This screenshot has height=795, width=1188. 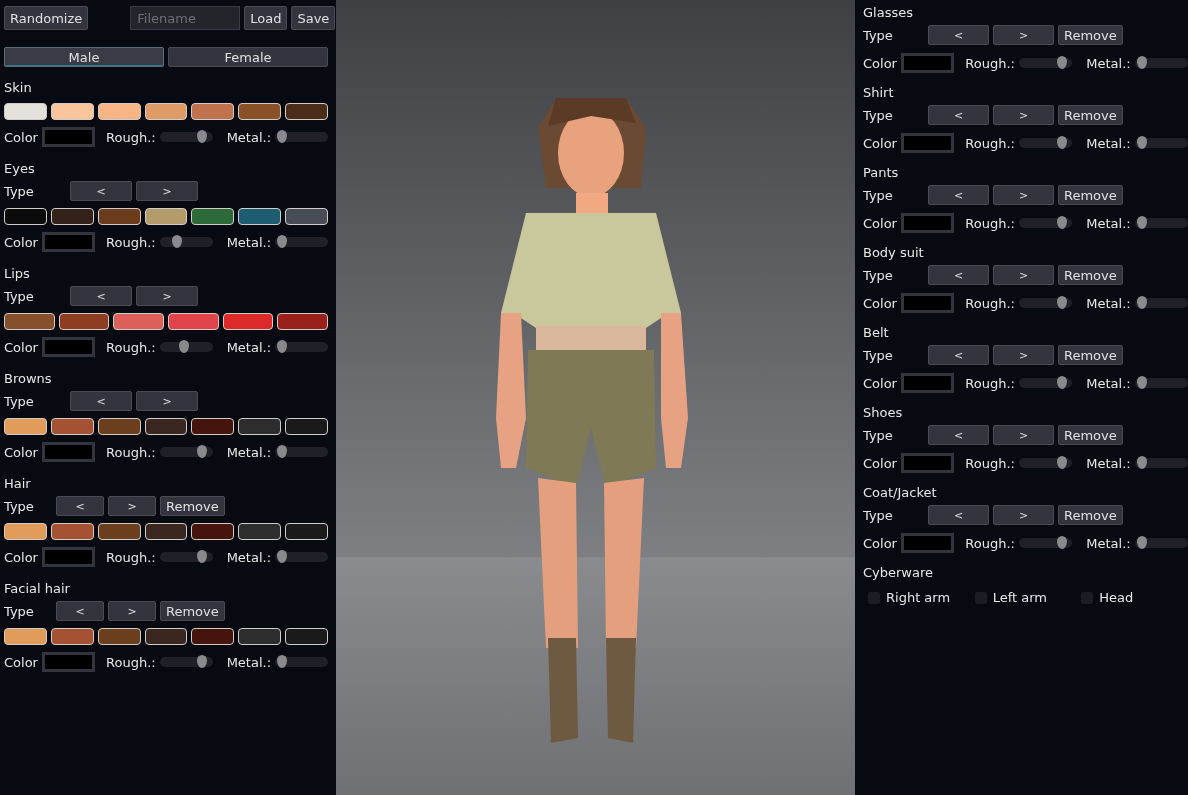 What do you see at coordinates (266, 18) in the screenshot?
I see `load-button: Load` at bounding box center [266, 18].